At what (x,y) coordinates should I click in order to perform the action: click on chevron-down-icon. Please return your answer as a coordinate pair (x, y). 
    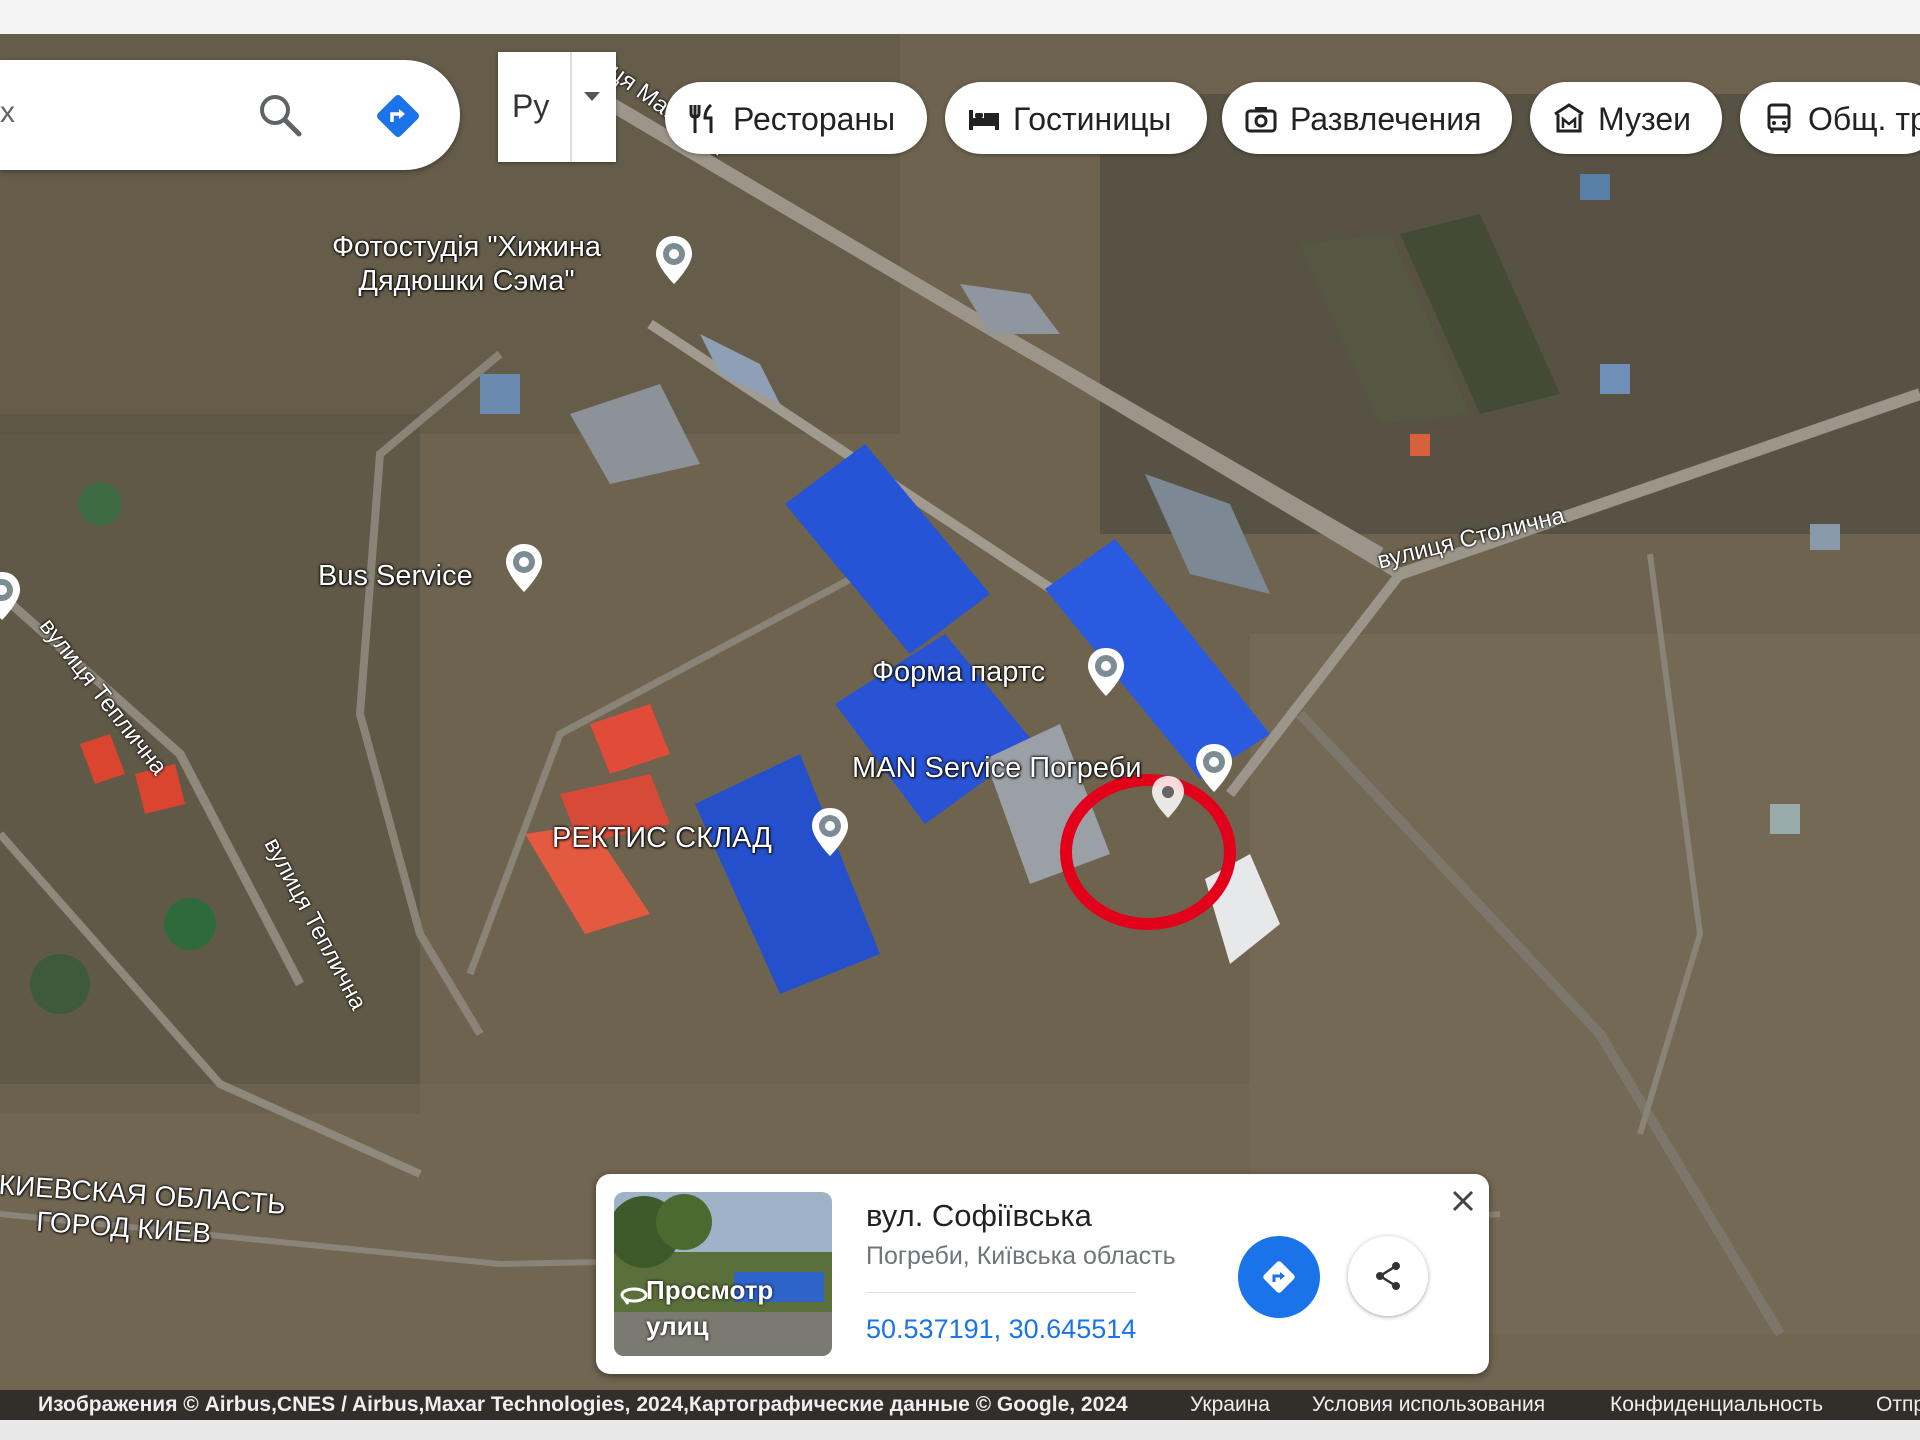
    Looking at the image, I should click on (592, 96).